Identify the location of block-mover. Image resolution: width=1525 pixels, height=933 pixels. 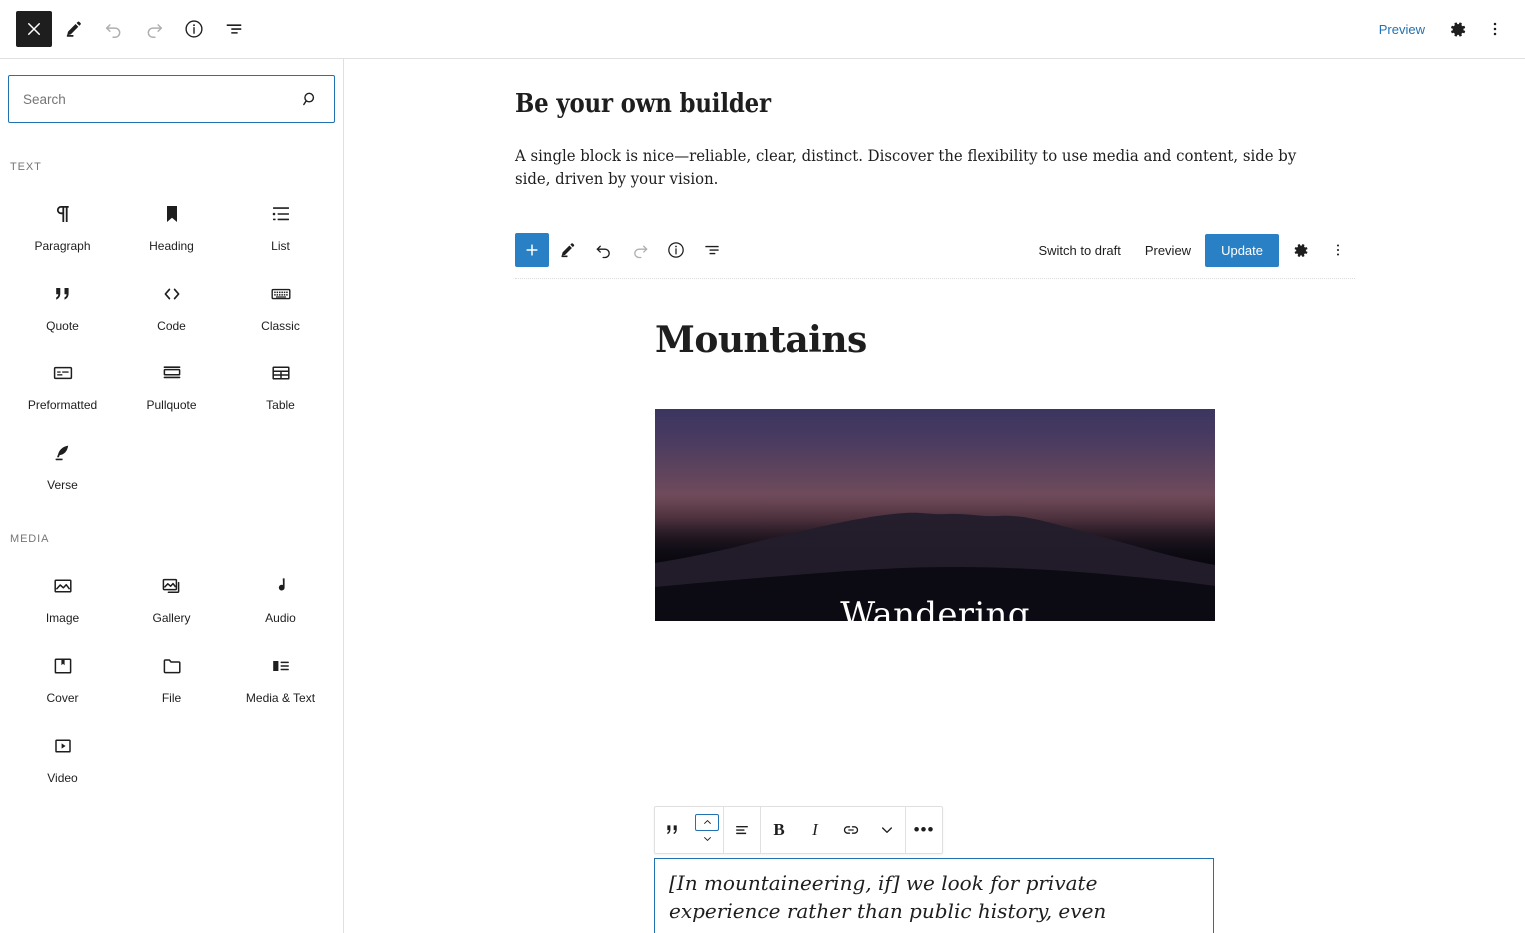
(707, 830).